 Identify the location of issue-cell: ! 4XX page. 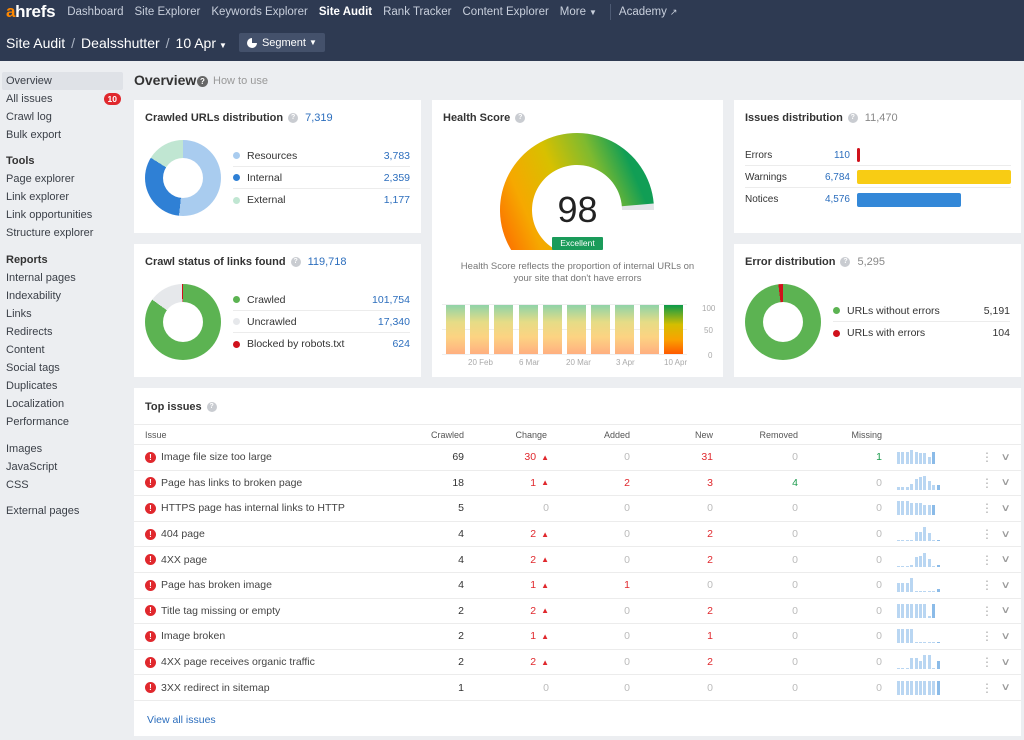
(176, 559).